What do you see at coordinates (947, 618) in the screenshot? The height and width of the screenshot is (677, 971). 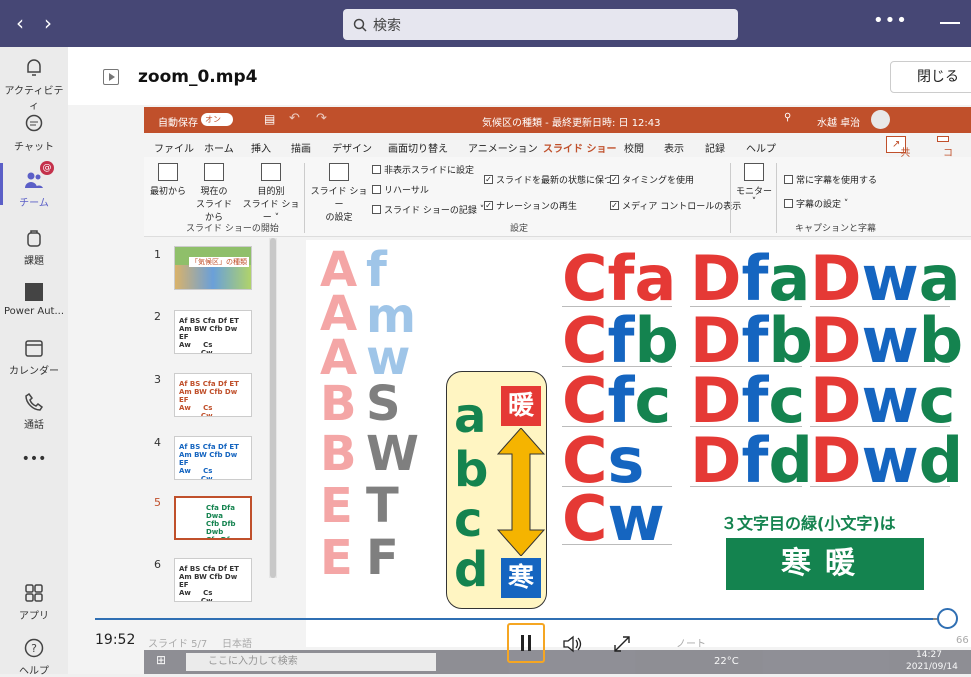 I see `seek-handle` at bounding box center [947, 618].